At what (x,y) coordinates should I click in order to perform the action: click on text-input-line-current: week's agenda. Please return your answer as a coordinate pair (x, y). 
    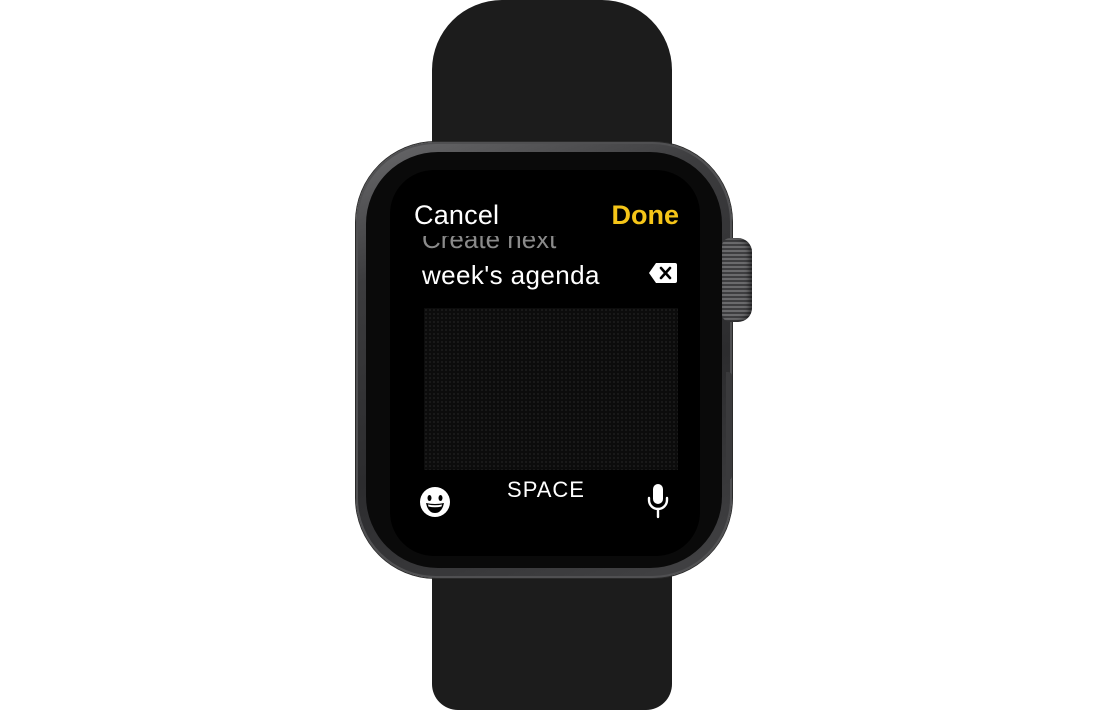
    Looking at the image, I should click on (511, 275).